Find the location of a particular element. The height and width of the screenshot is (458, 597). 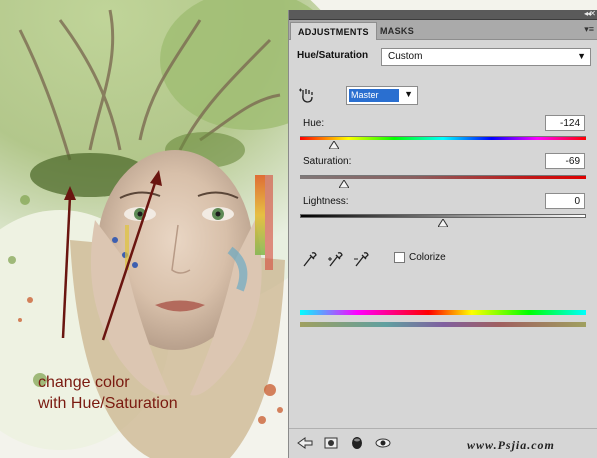

input-color-range-bar is located at coordinates (443, 312).